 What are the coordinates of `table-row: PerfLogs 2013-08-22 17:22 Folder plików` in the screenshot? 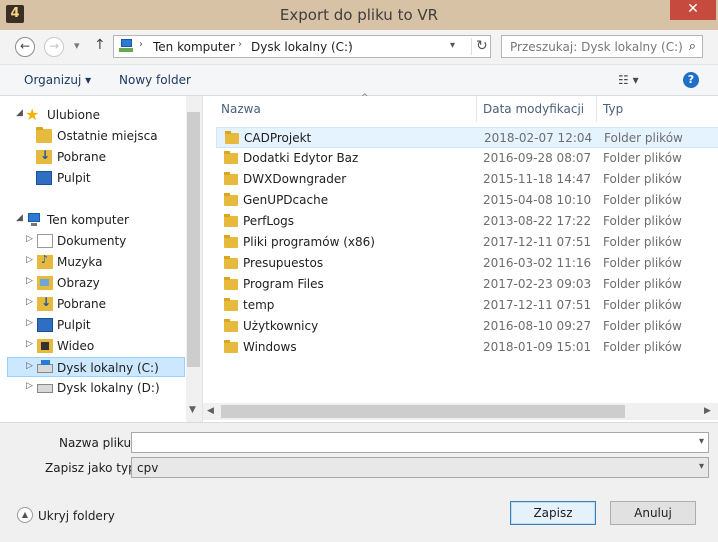 It's located at (467, 221).